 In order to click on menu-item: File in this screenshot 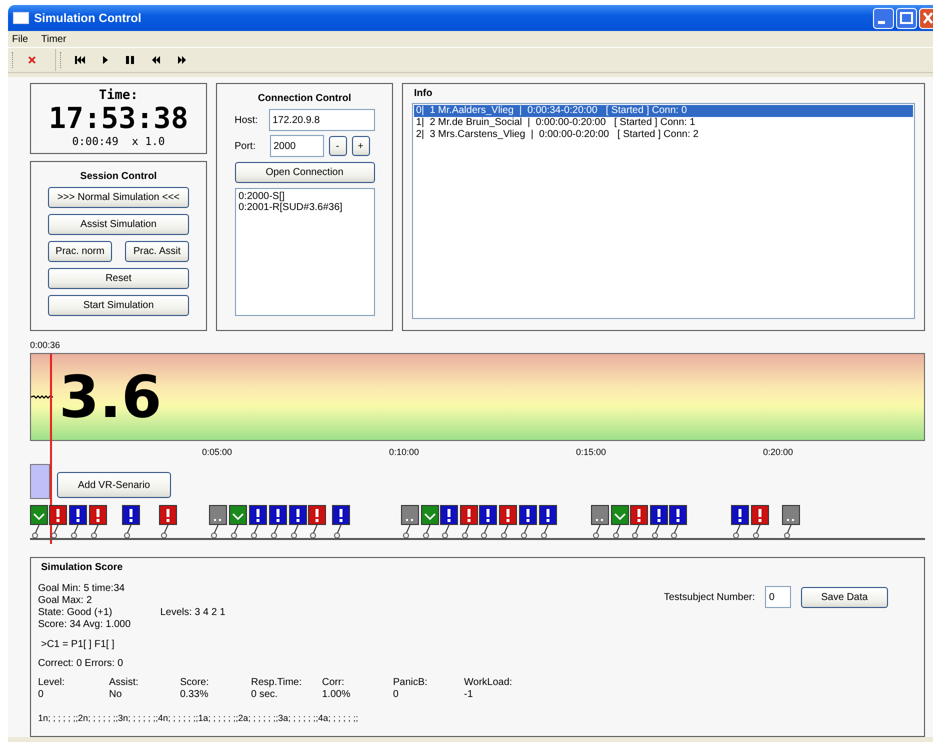, I will do `click(20, 39)`.